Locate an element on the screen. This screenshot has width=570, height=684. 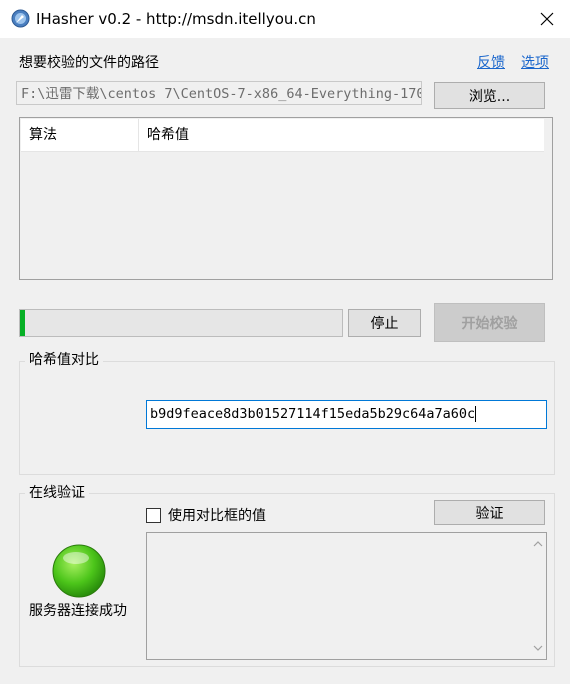
file-path-label: 想要校验的文件的路径 is located at coordinates (89, 63).